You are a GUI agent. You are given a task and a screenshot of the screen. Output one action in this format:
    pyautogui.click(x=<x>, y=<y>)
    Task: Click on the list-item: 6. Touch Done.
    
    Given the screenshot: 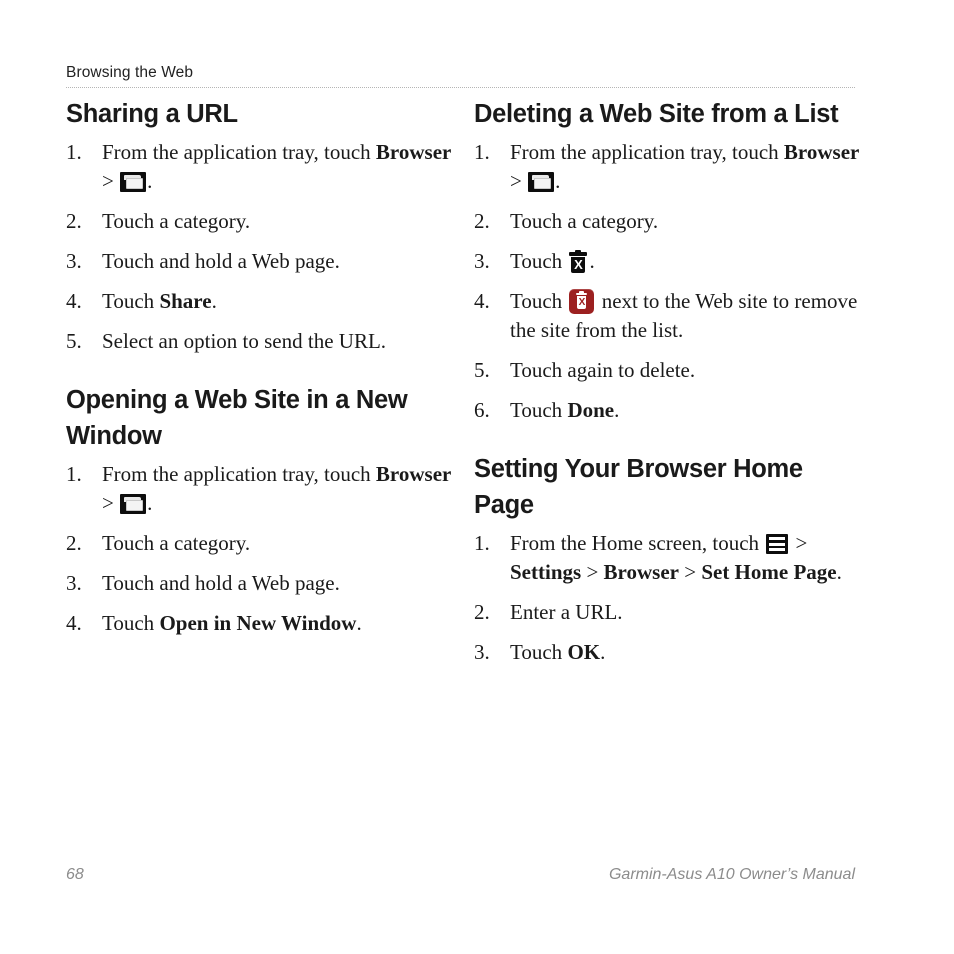 What is the action you would take?
    pyautogui.click(x=670, y=410)
    